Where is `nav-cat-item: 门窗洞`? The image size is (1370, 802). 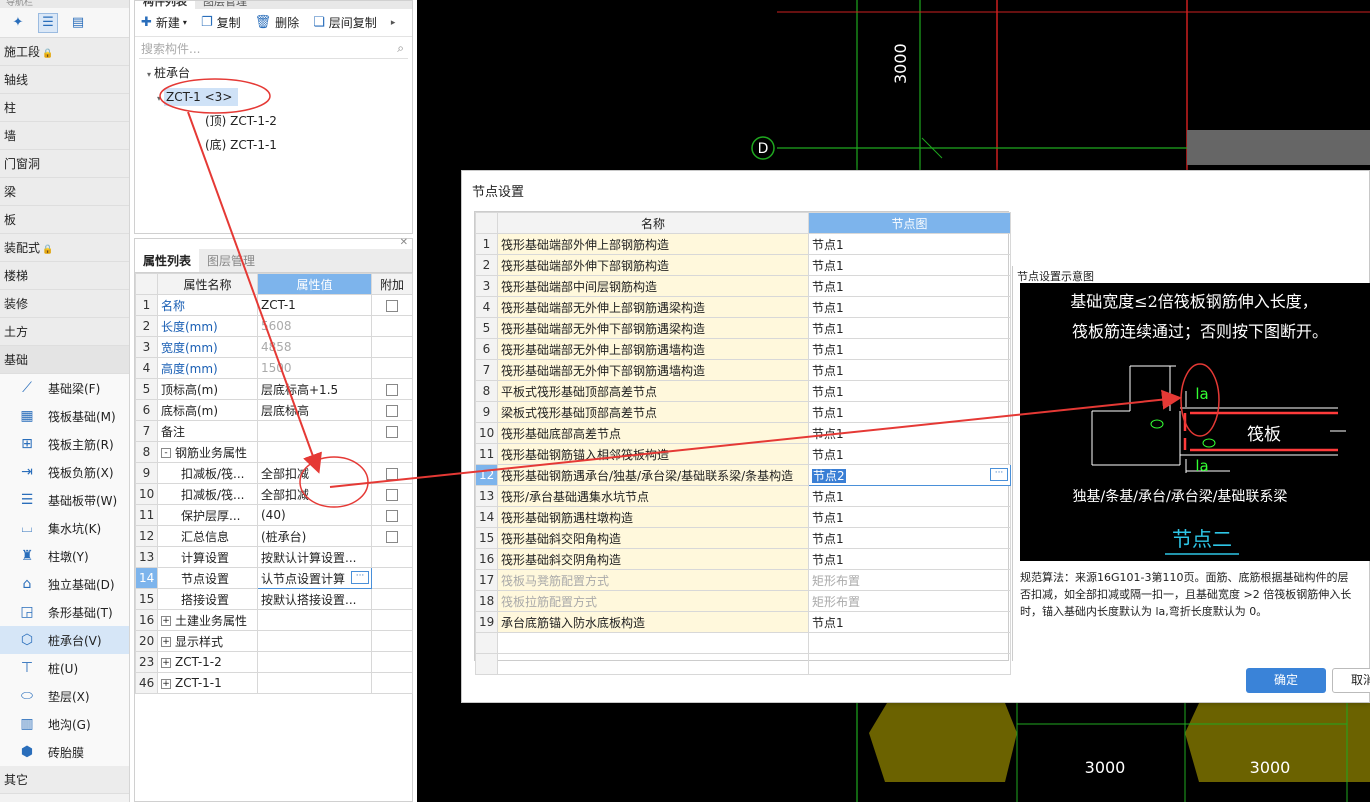 nav-cat-item: 门窗洞 is located at coordinates (64, 164).